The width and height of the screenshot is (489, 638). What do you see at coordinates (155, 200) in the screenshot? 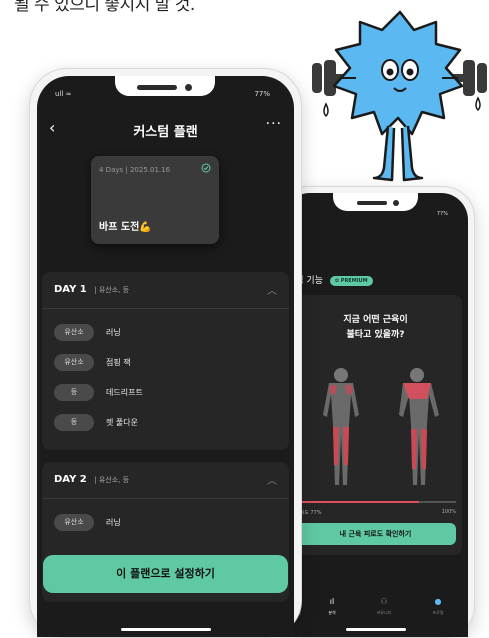
I see `plan-card: 4 Days | 2025.01.16 바프 도전💪` at bounding box center [155, 200].